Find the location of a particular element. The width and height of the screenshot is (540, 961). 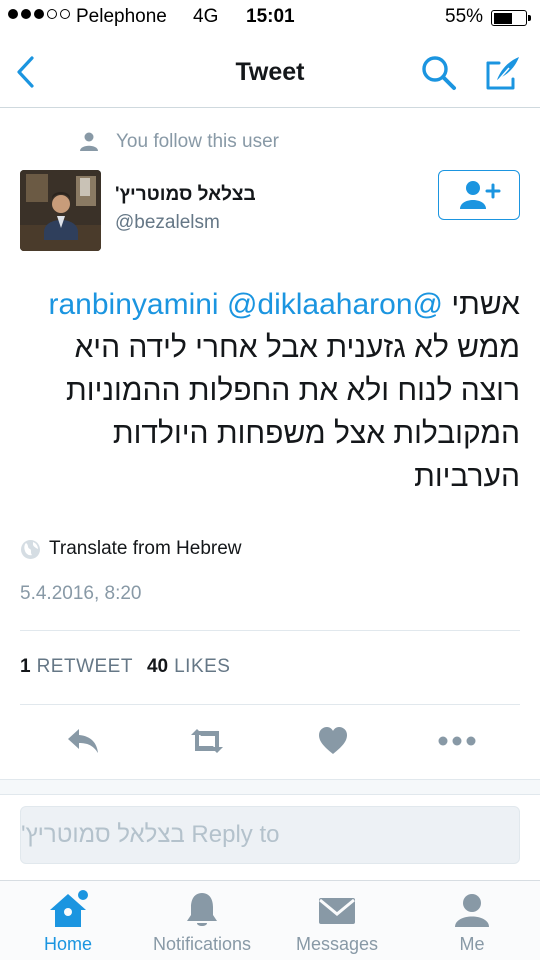

retweet-icon is located at coordinates (207, 741).